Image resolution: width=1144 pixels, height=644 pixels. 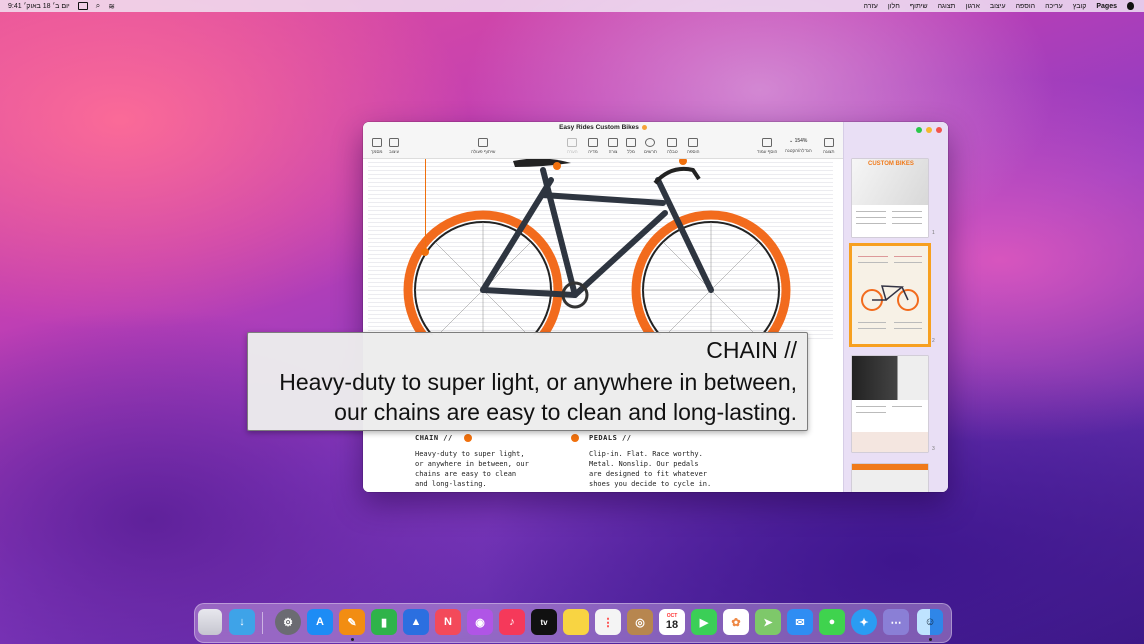 I want to click on format-button: עיצוב, so click(x=394, y=146).